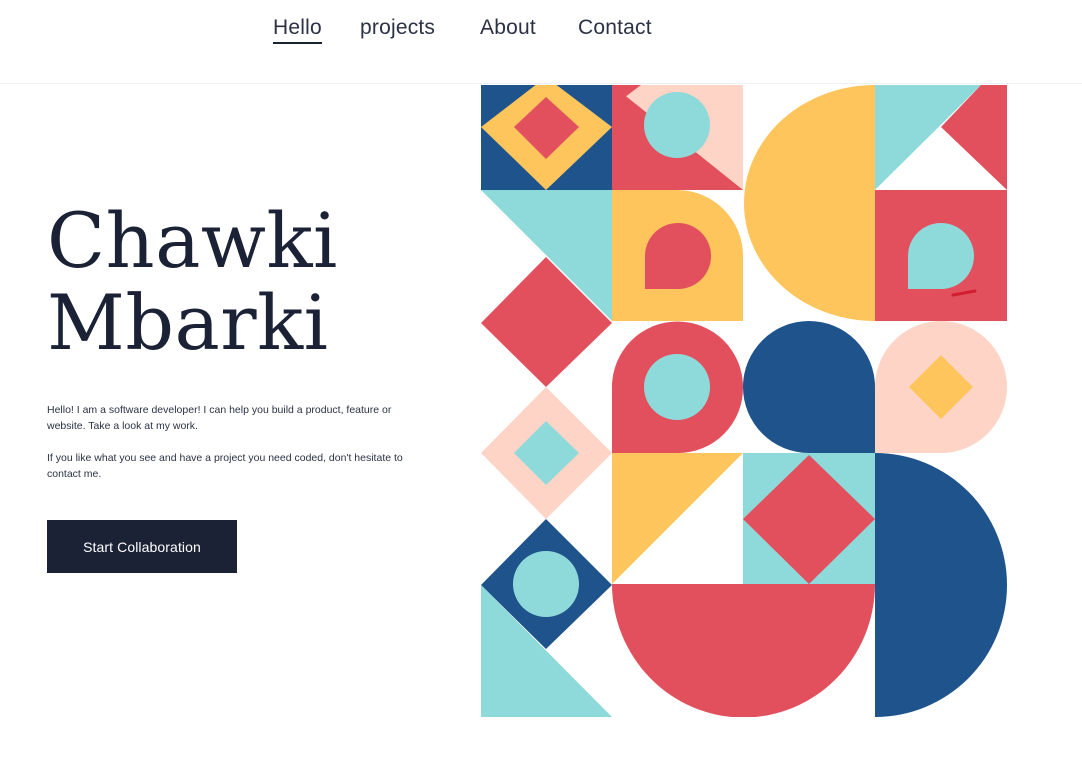 Image resolution: width=1082 pixels, height=775 pixels. I want to click on nav-link-contact: Contact, so click(615, 28).